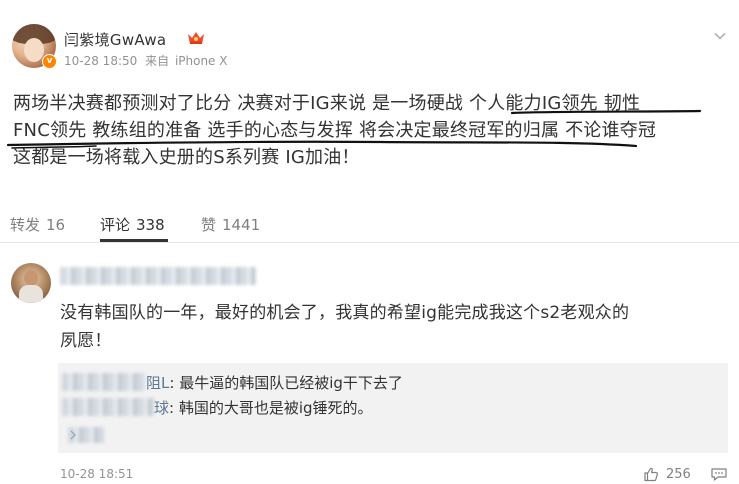 The width and height of the screenshot is (739, 484). I want to click on commenter-name-blurred, so click(158, 276).